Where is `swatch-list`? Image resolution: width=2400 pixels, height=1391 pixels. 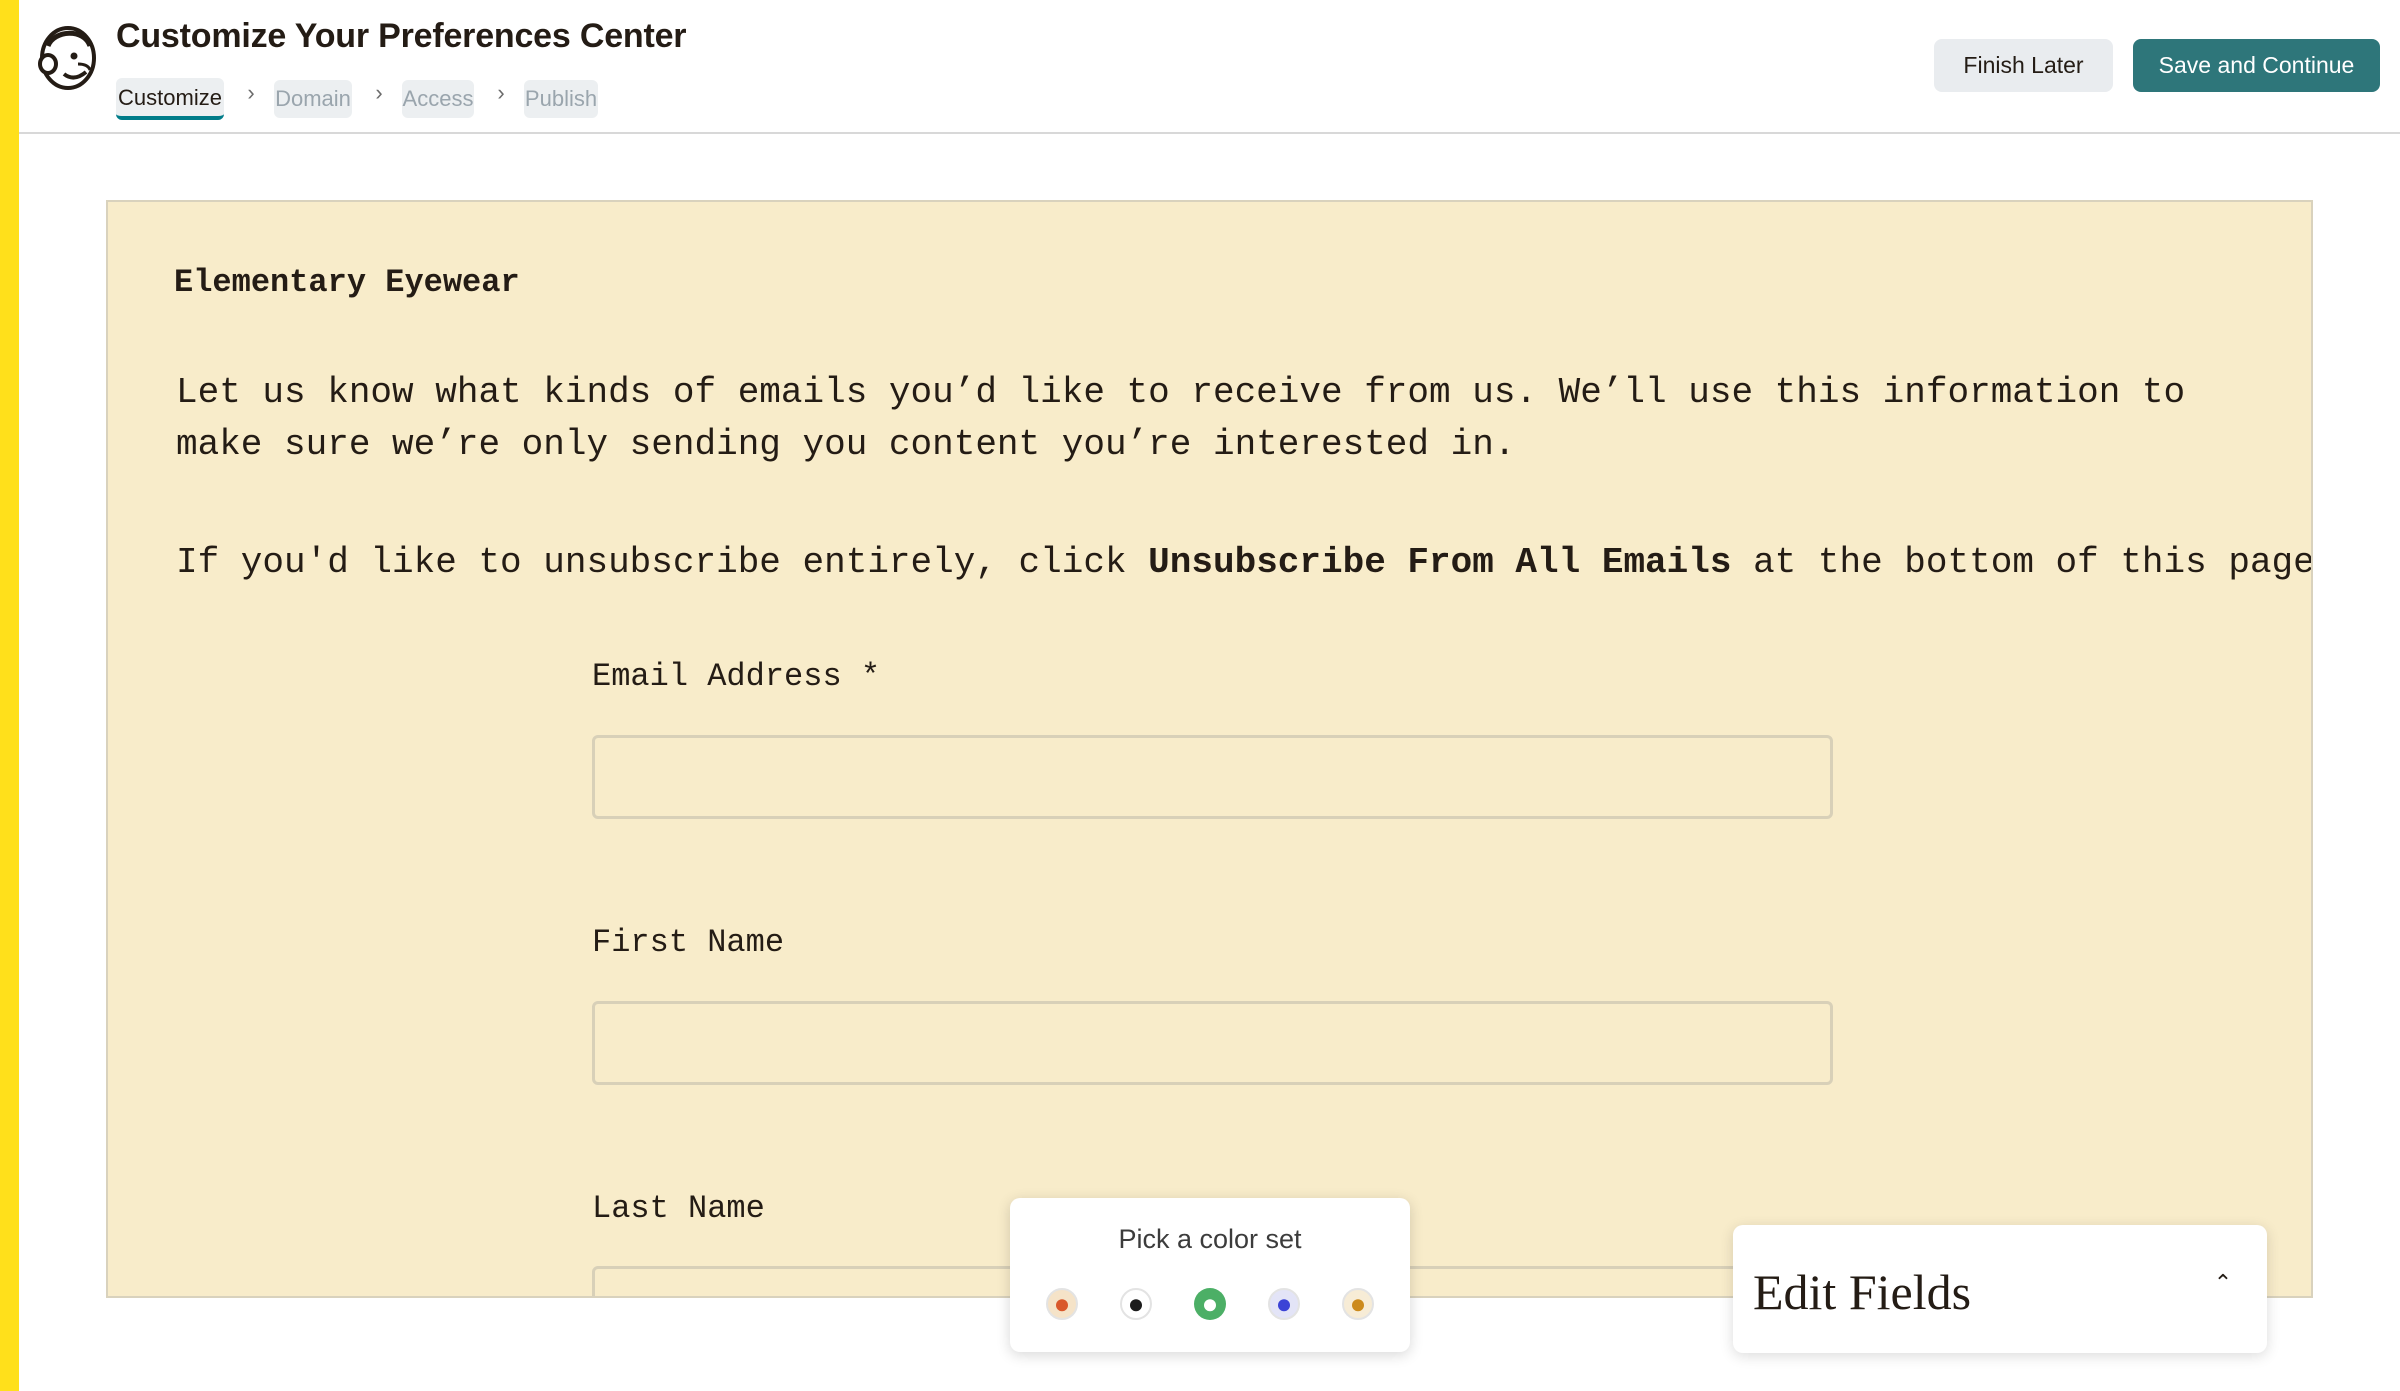
swatch-list is located at coordinates (1210, 1304).